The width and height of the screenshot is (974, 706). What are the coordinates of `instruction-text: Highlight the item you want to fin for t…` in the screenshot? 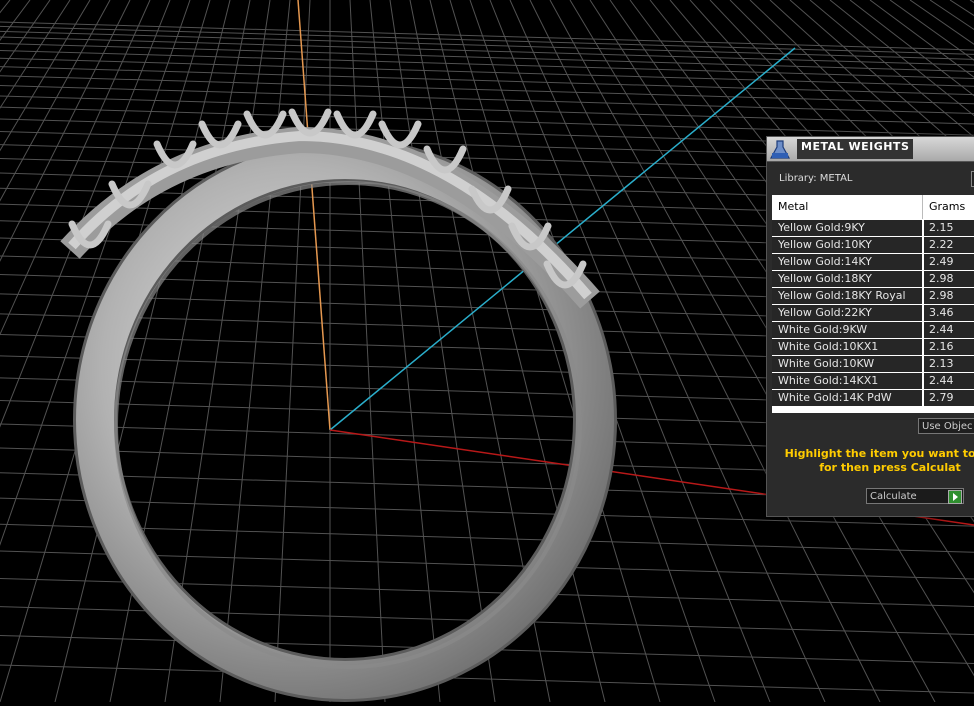 It's located at (874, 461).